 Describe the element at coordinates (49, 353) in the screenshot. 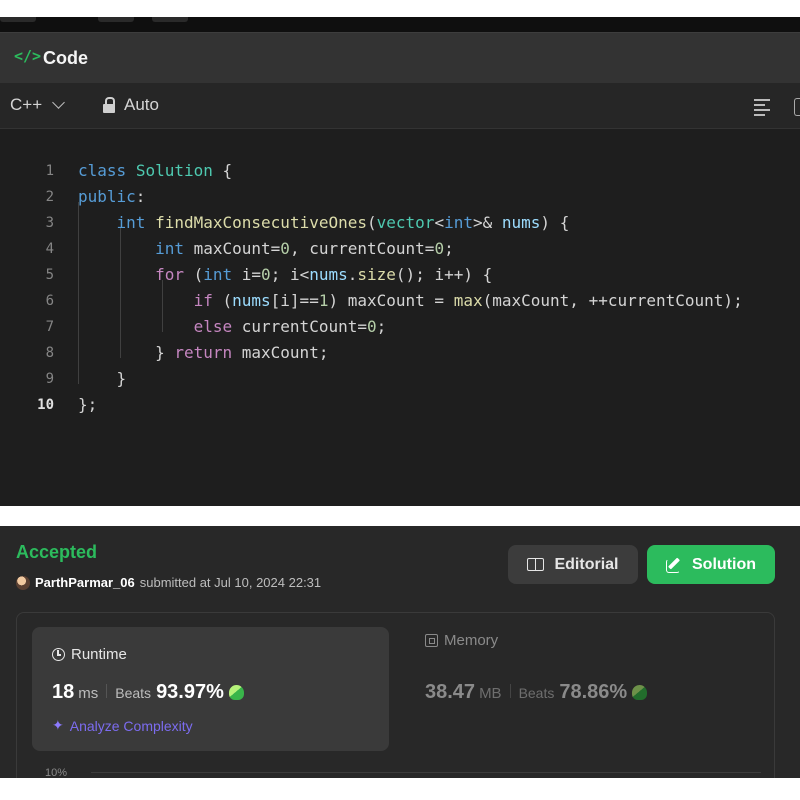

I see `line-number: 8` at that location.